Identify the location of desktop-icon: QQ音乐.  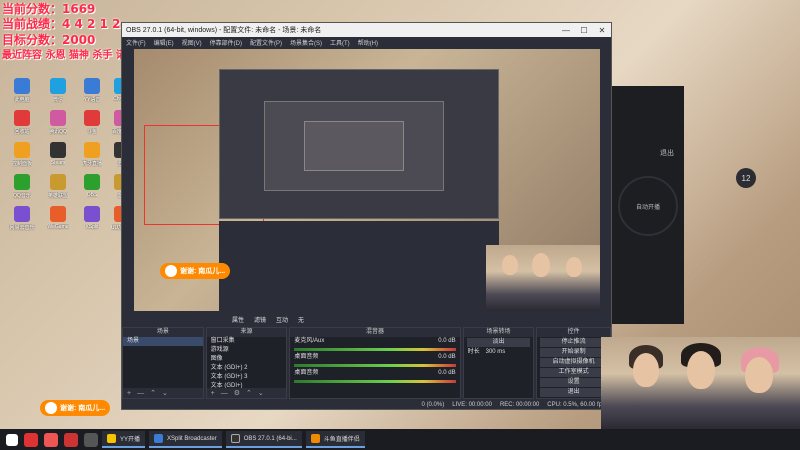
(22, 189).